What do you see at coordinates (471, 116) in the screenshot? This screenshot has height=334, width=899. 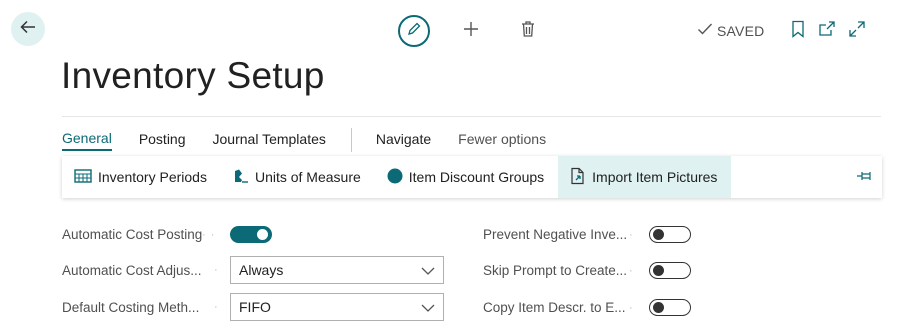 I see `divider` at bounding box center [471, 116].